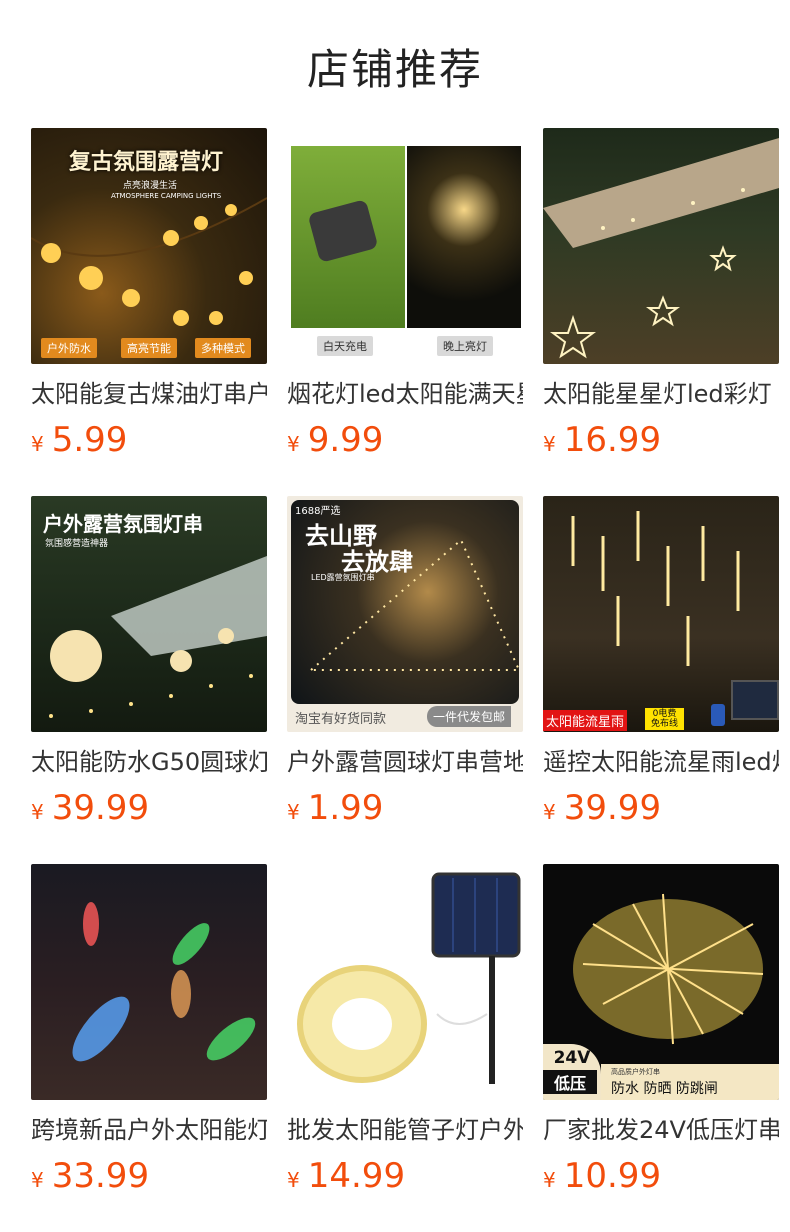 The height and width of the screenshot is (1232, 790). I want to click on product-card: 白天充电 晚上亮灯 烟花灯led太阳能满天星 ¥ 9.99, so click(405, 295).